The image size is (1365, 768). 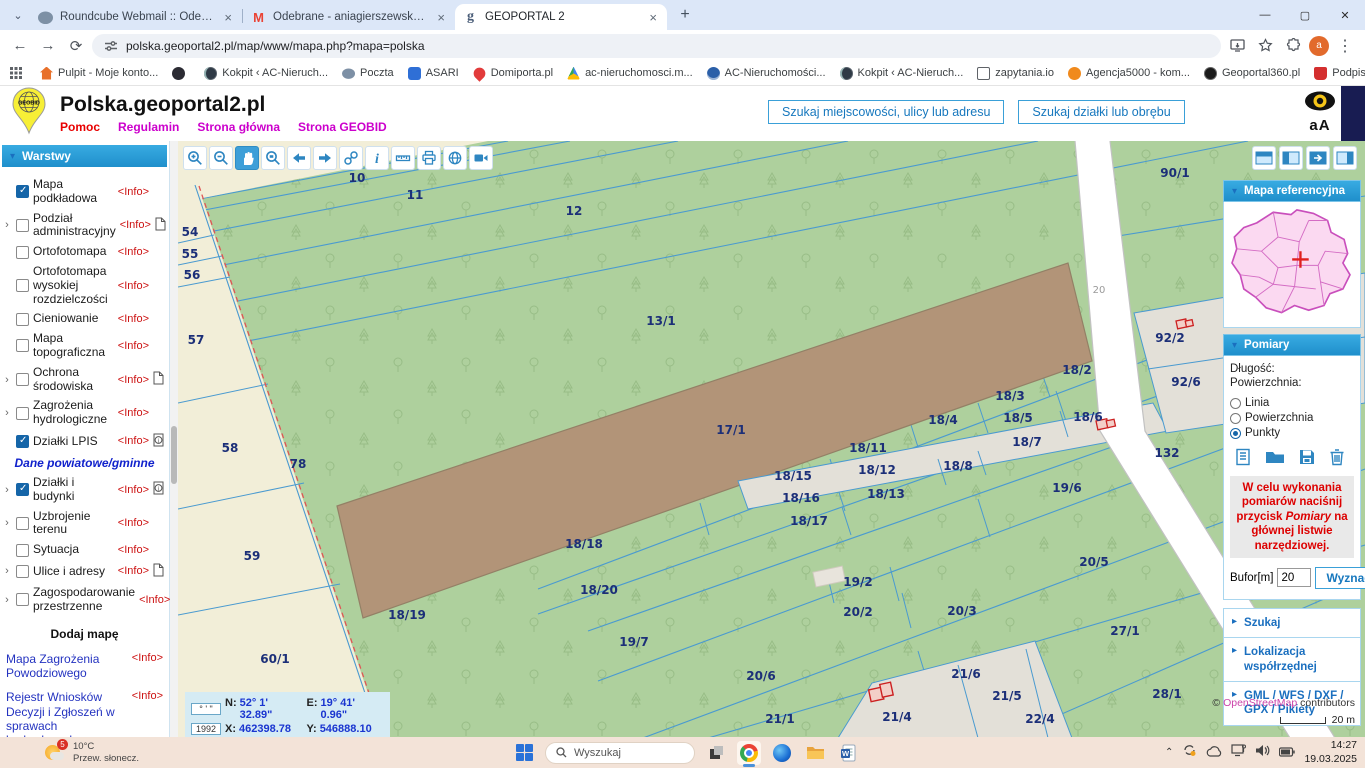 What do you see at coordinates (368, 73) in the screenshot?
I see `bookmark-item: Poczta` at bounding box center [368, 73].